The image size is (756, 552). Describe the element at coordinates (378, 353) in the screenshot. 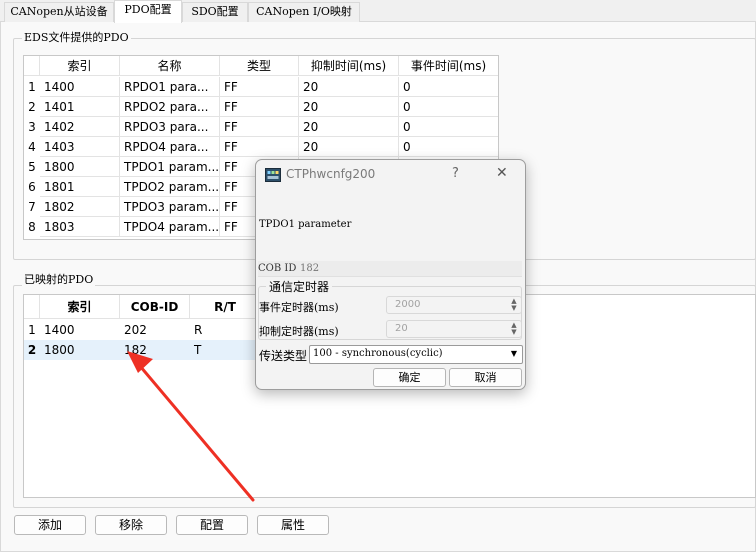

I see `transfer-type-value: 100 - synchronous(cyclic)` at that location.